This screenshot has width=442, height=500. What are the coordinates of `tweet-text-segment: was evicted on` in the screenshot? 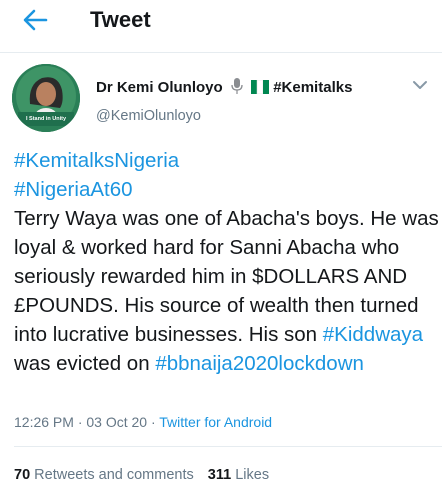 It's located at (85, 363).